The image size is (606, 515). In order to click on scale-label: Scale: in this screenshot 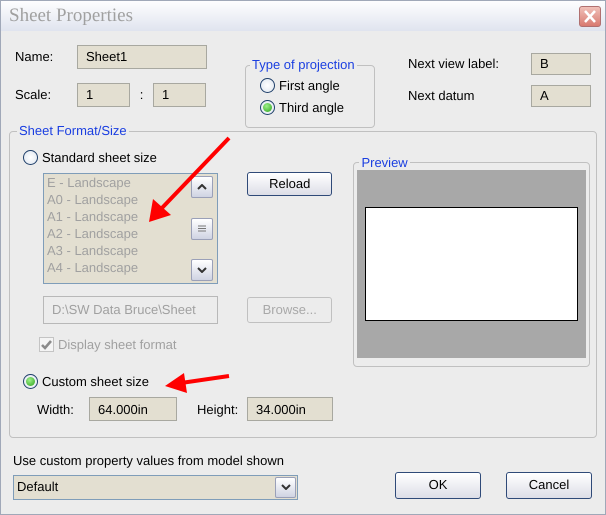, I will do `click(33, 95)`.